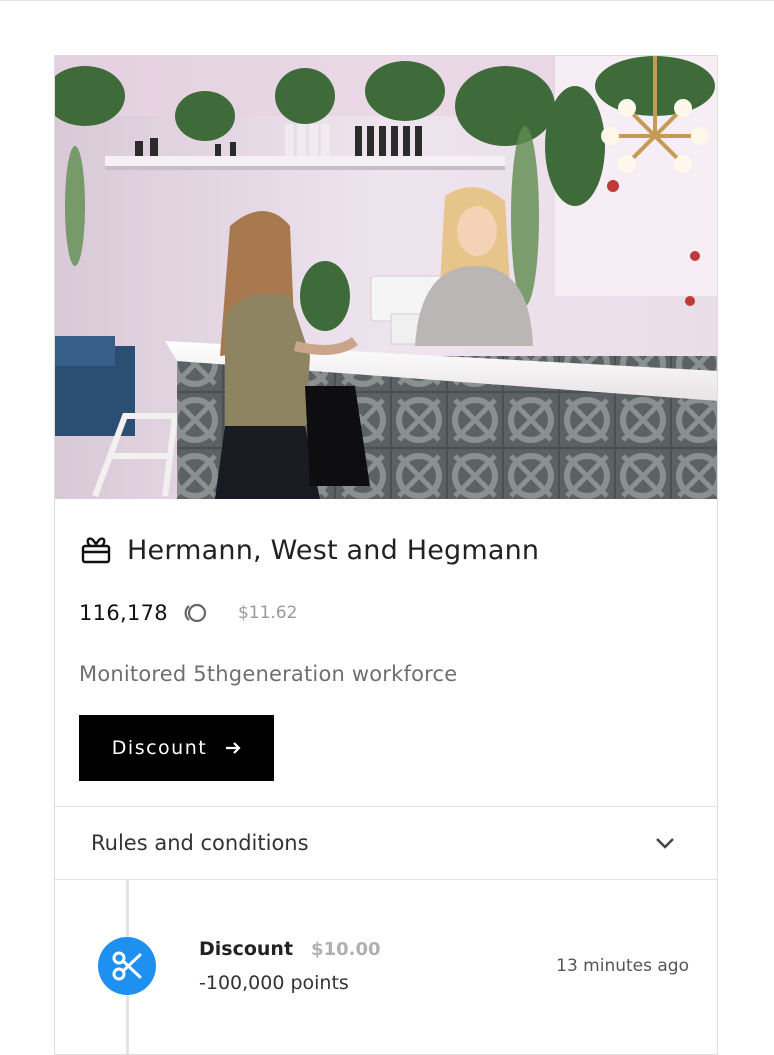 The width and height of the screenshot is (774, 1055). I want to click on history-entry-points: -100,000 points, so click(274, 983).